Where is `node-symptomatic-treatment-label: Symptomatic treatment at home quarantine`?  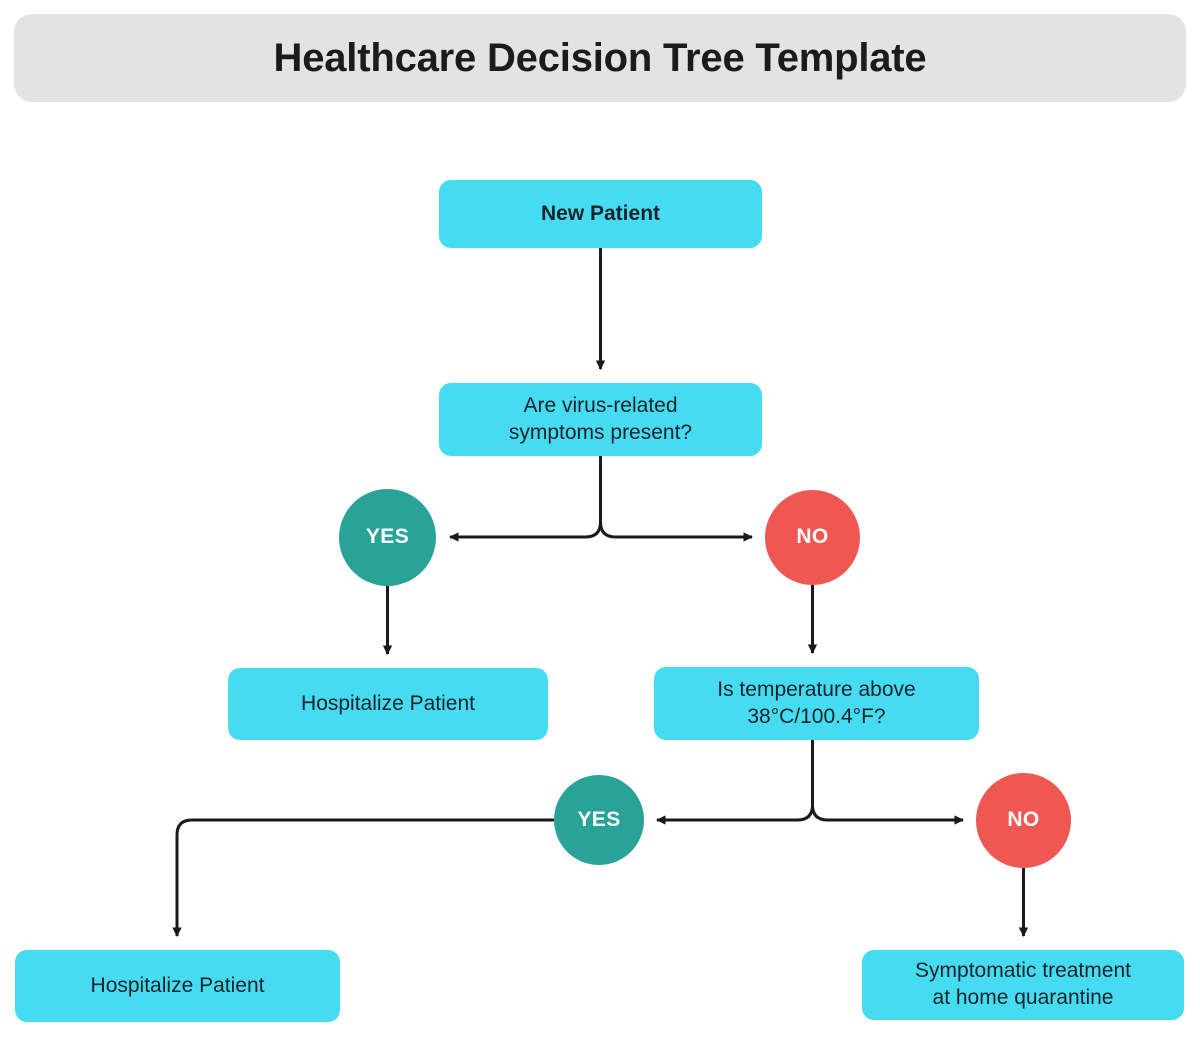 node-symptomatic-treatment-label: Symptomatic treatment at home quarantine is located at coordinates (1023, 985).